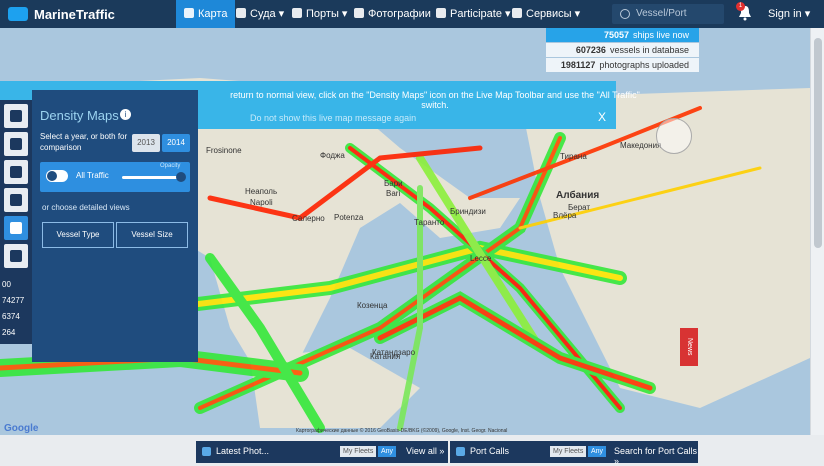 Image resolution: width=824 pixels, height=466 pixels. Describe the element at coordinates (460, 451) in the screenshot. I see `port-calls-icon` at that location.